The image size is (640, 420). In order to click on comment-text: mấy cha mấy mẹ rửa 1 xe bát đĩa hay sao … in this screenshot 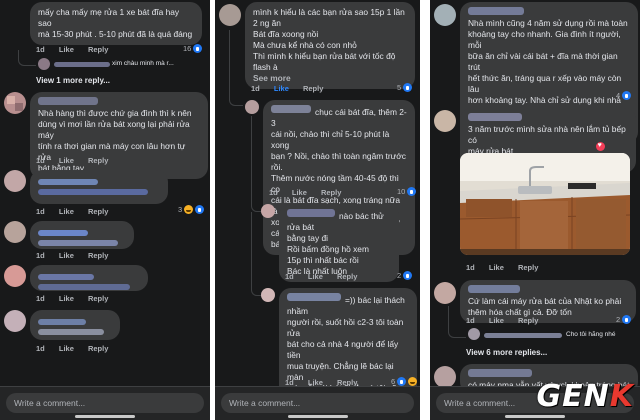, I will do `click(115, 23)`.